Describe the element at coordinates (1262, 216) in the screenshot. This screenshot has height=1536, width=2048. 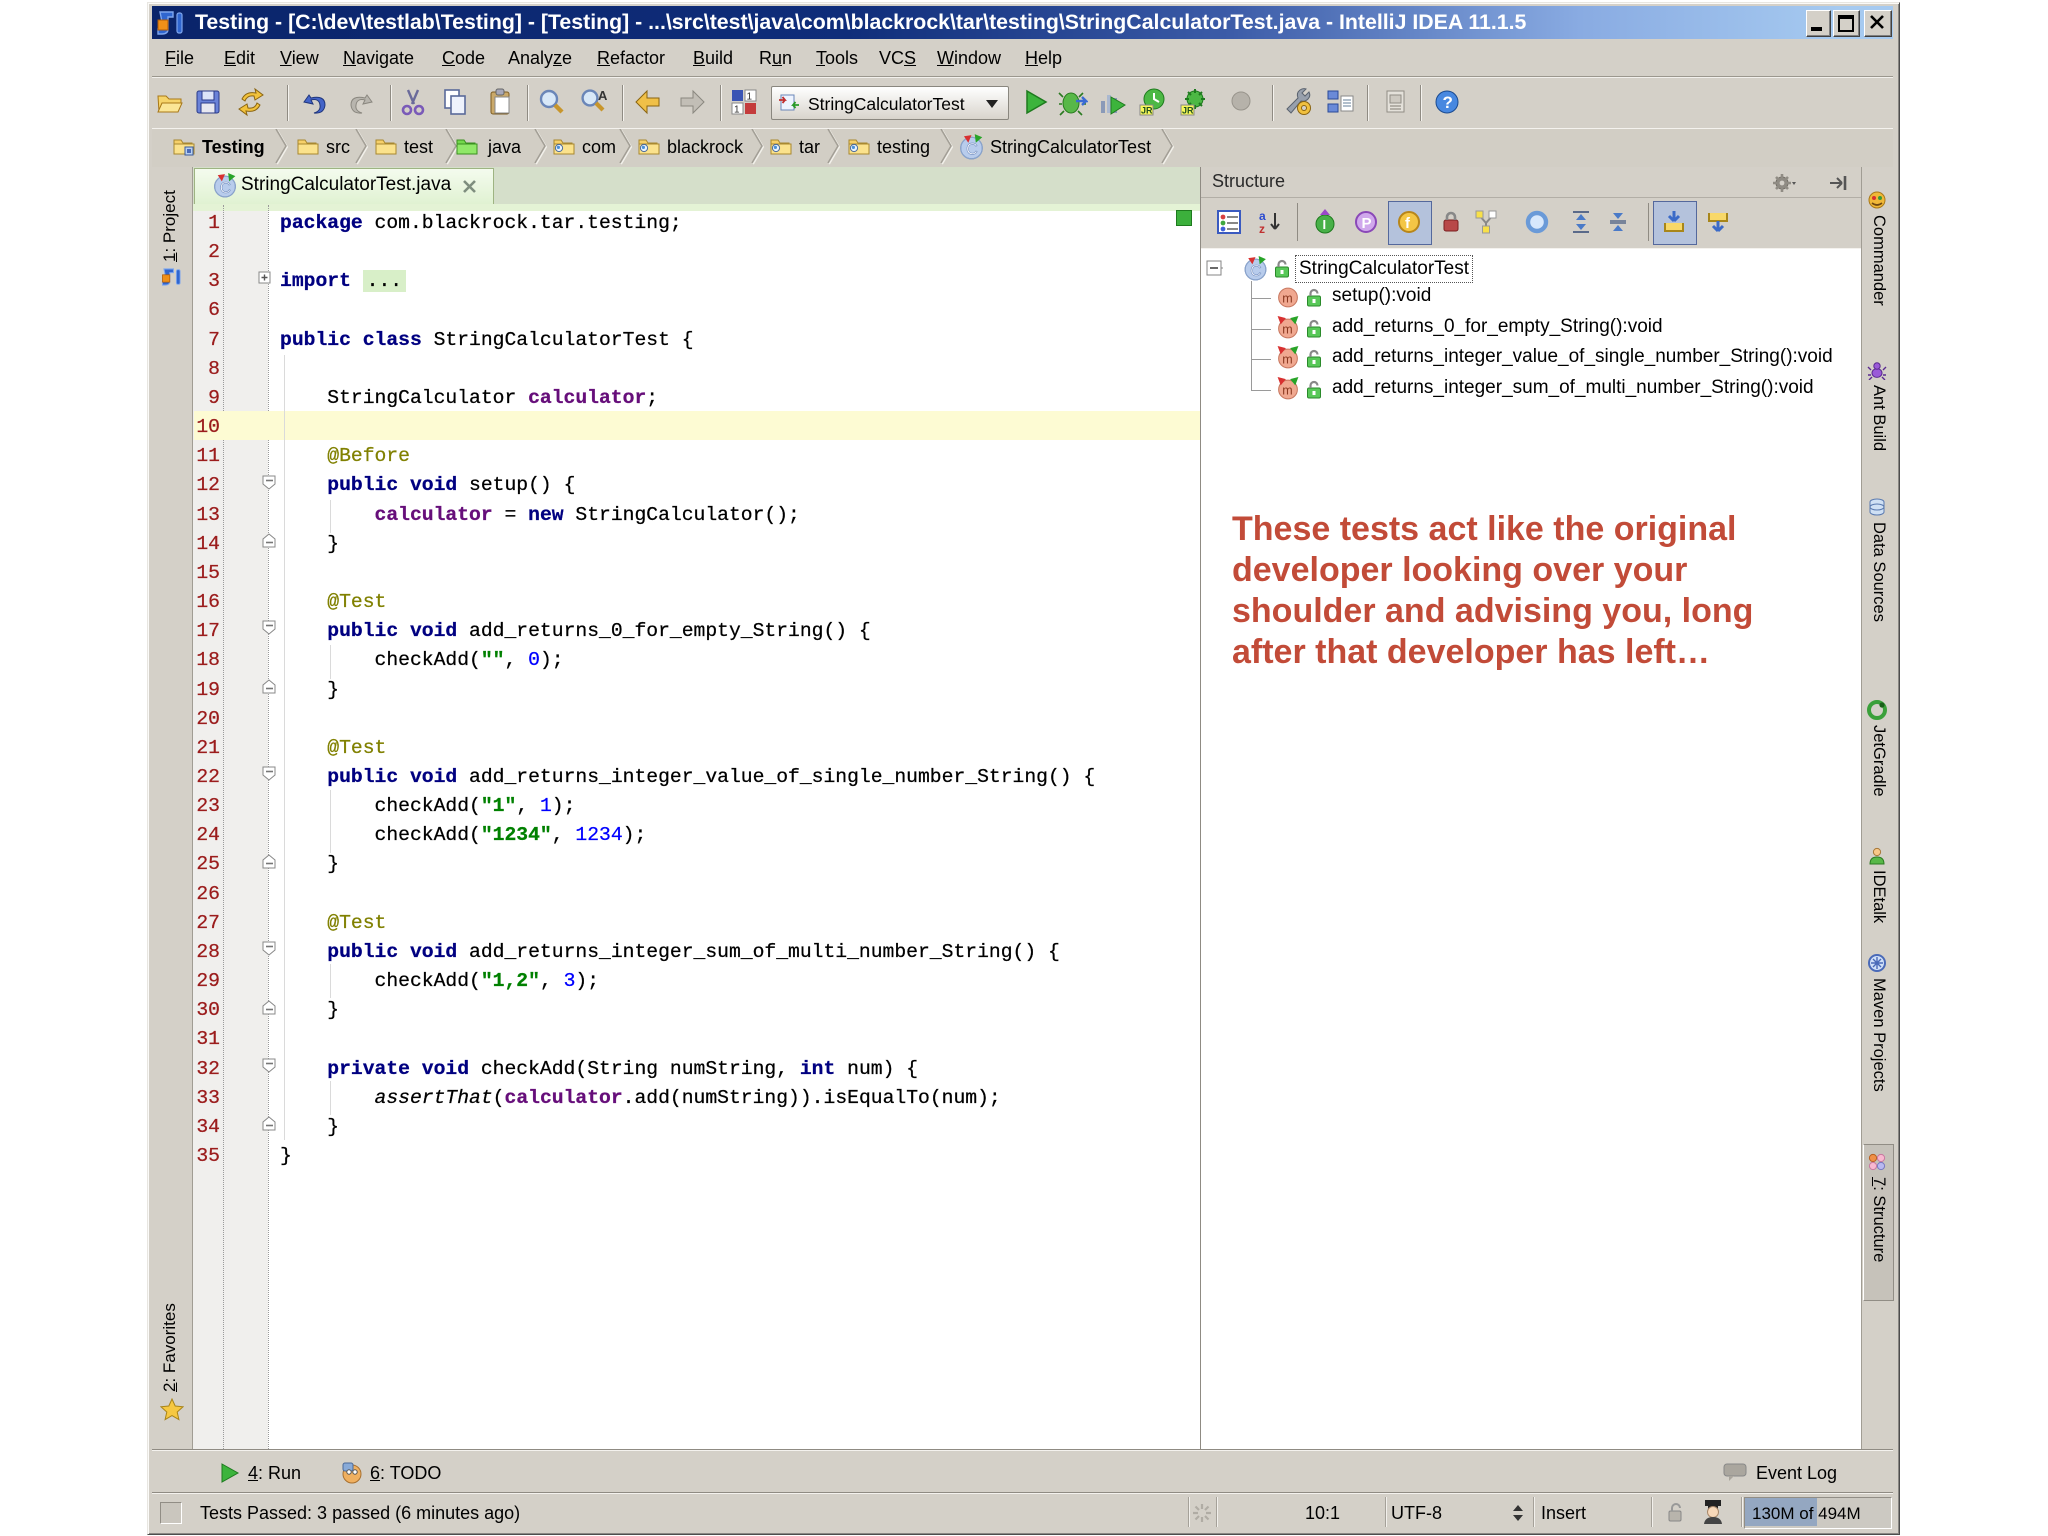
I see `svg-text: a` at that location.